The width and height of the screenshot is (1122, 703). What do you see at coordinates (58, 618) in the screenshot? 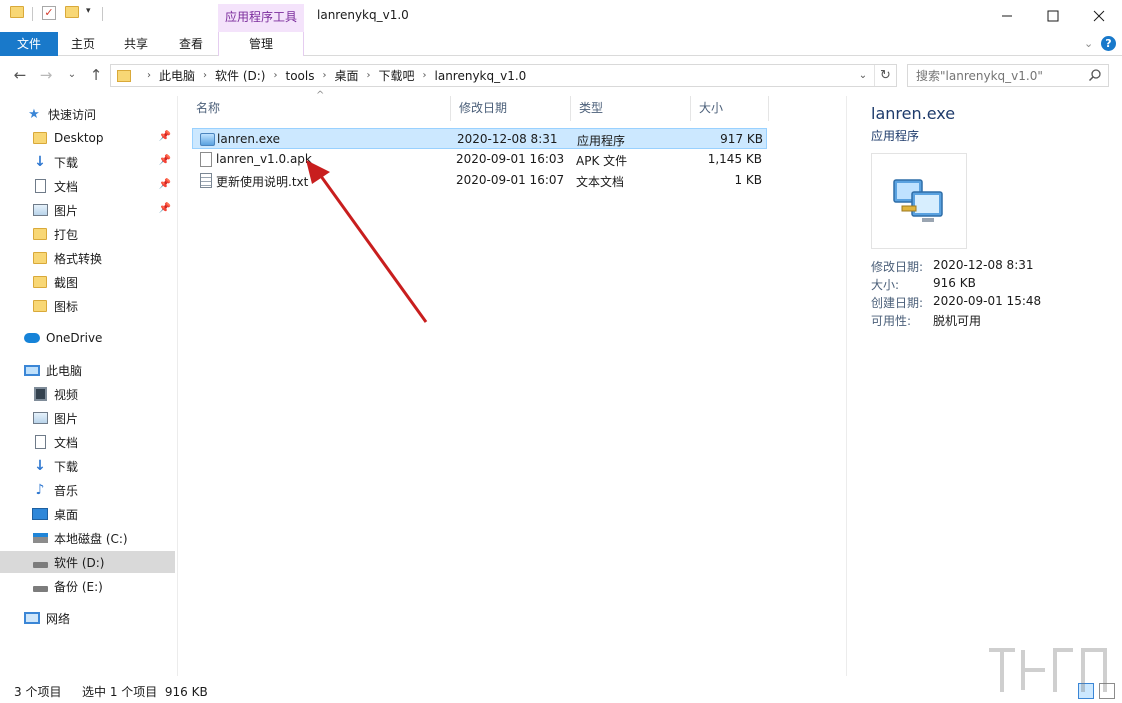
I see `nav-label: 网络` at bounding box center [58, 618].